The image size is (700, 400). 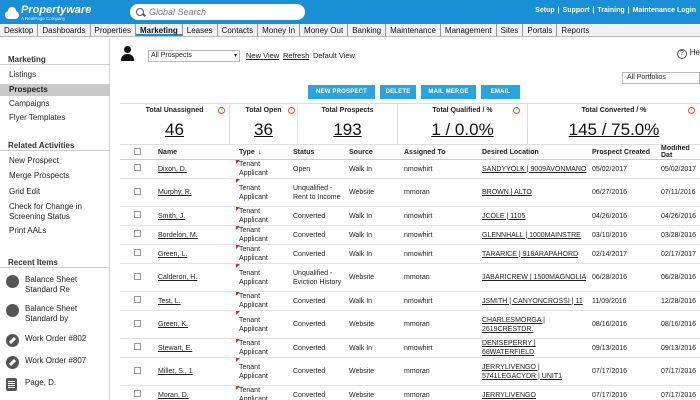 What do you see at coordinates (544, 10) in the screenshot?
I see `setup-link: Setup` at bounding box center [544, 10].